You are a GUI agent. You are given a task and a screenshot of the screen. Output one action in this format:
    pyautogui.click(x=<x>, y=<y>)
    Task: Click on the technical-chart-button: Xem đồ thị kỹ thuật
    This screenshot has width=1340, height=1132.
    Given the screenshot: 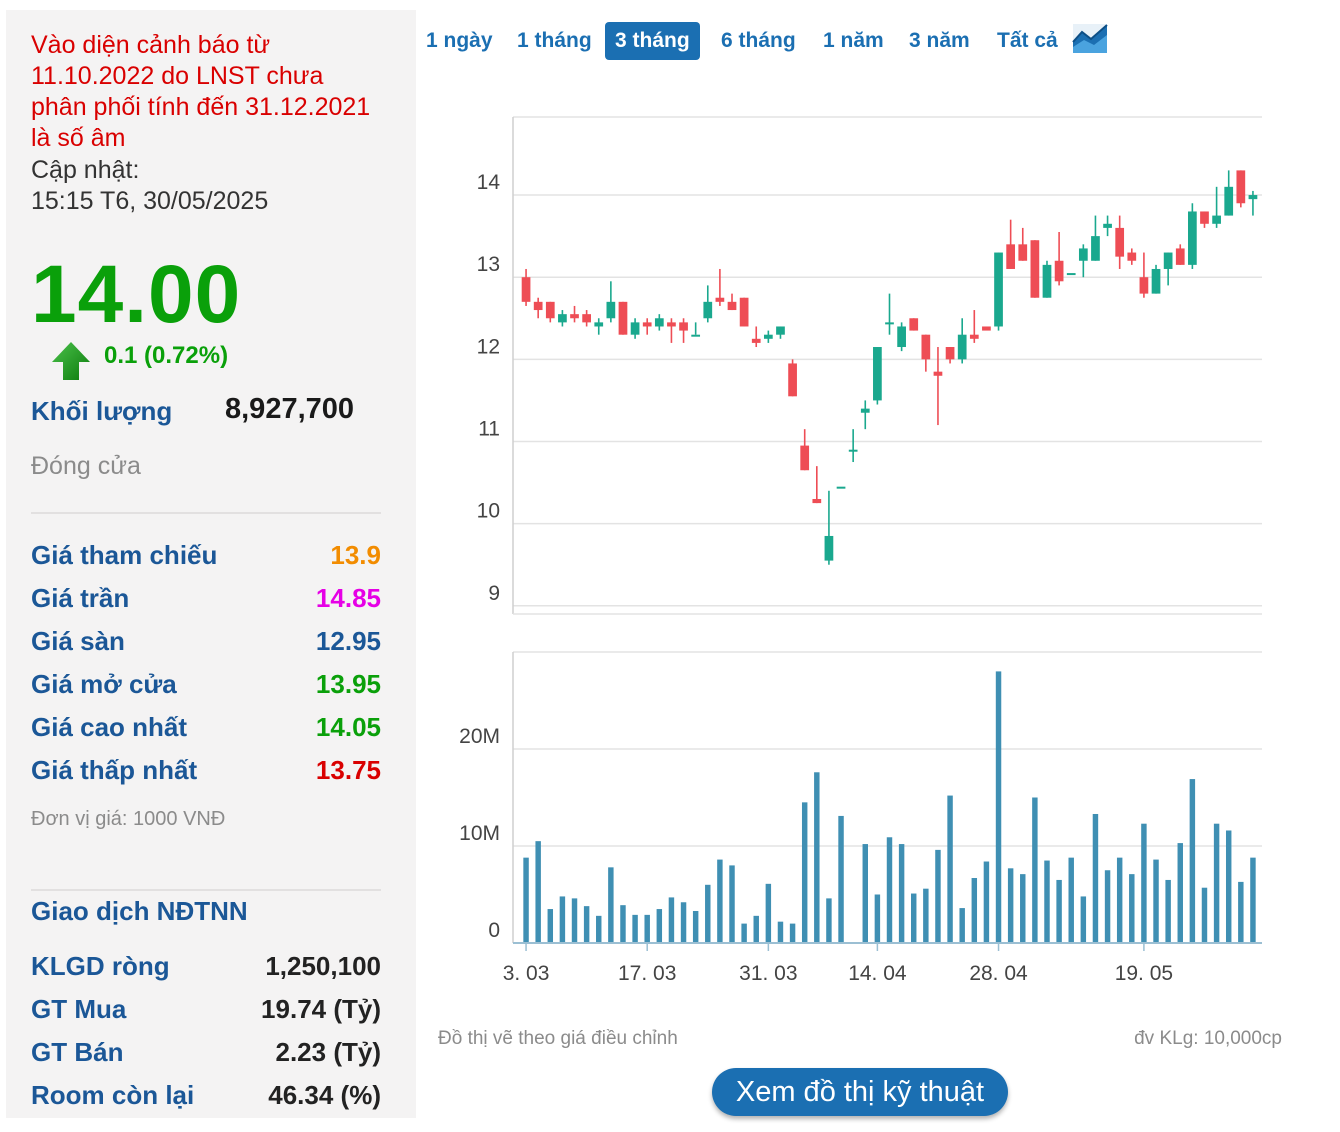 What is the action you would take?
    pyautogui.click(x=860, y=1092)
    